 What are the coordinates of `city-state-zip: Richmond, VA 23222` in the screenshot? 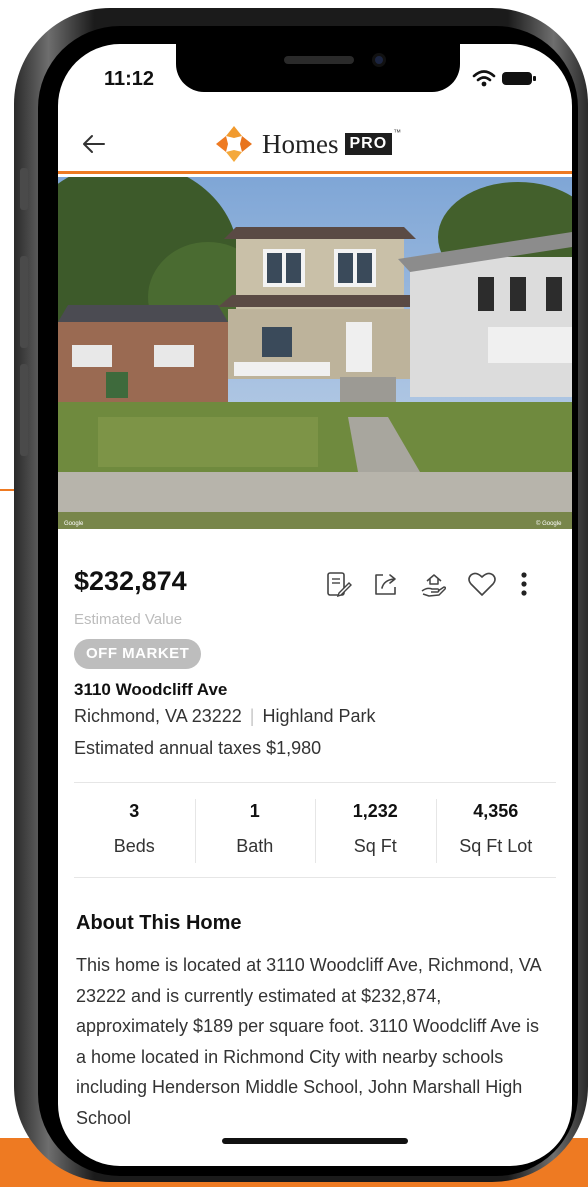 It's located at (158, 716).